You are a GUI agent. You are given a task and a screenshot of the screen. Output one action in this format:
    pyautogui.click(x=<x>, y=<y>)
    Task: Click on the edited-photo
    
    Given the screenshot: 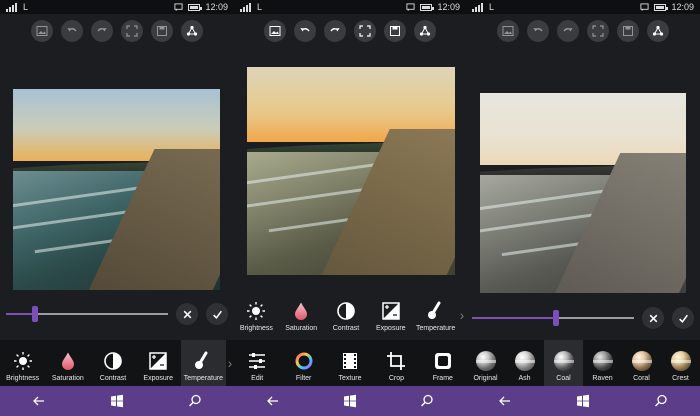 What is the action you would take?
    pyautogui.click(x=116, y=189)
    